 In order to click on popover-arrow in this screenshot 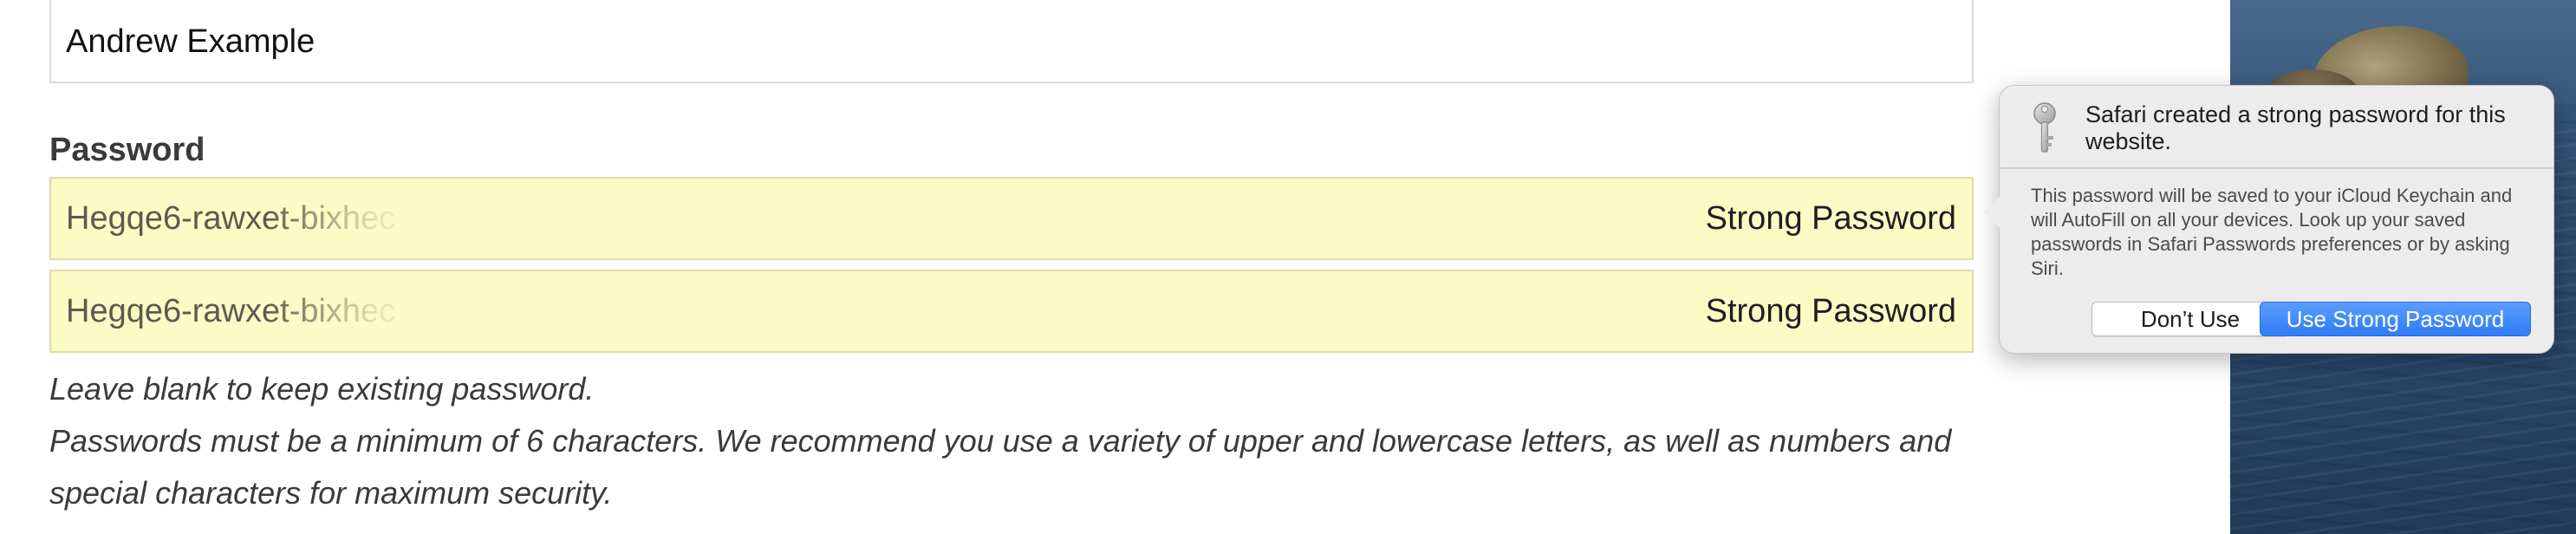, I will do `click(1992, 212)`.